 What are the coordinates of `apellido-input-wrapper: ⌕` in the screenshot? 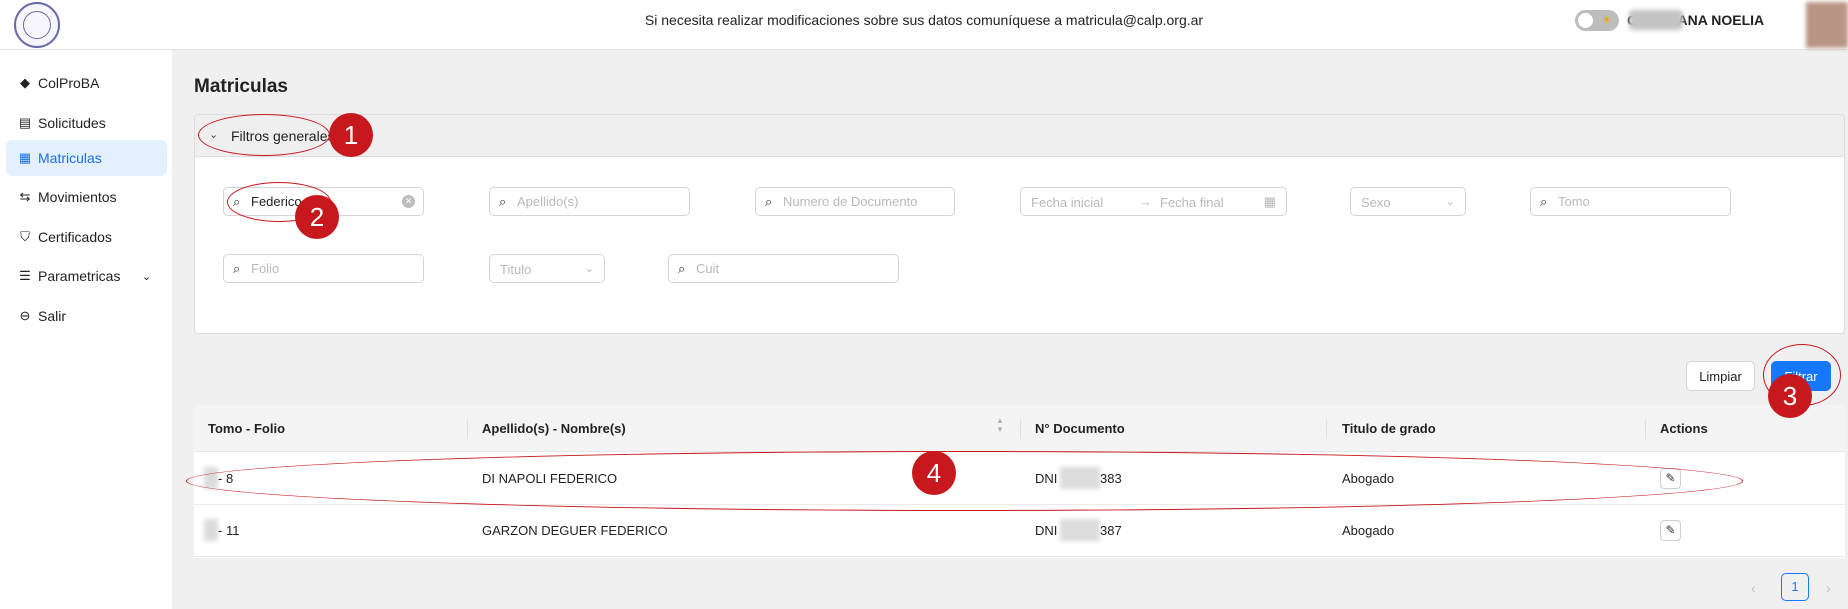 It's located at (589, 201).